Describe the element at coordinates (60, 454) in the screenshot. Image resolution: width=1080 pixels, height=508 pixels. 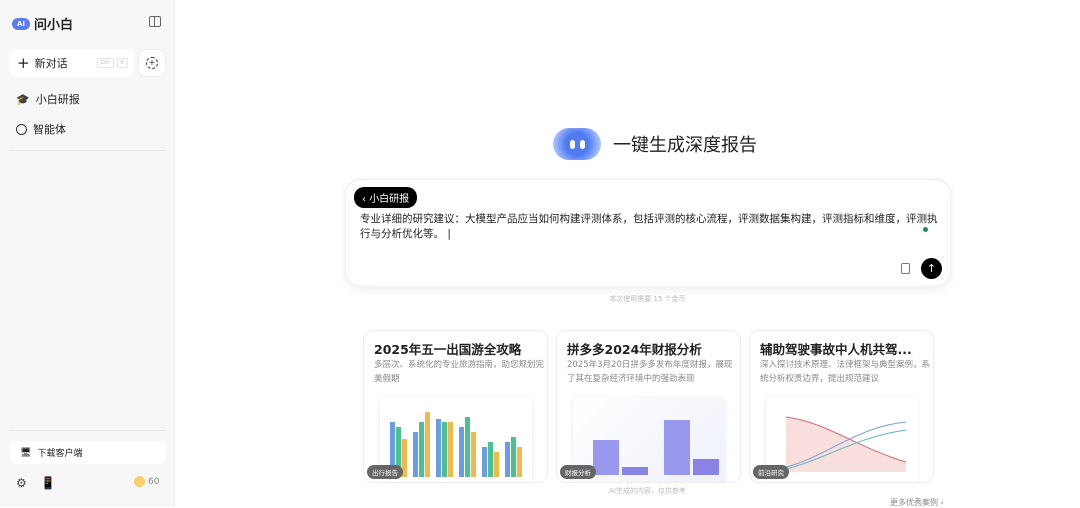
I see `download-label: 下载客户端` at that location.